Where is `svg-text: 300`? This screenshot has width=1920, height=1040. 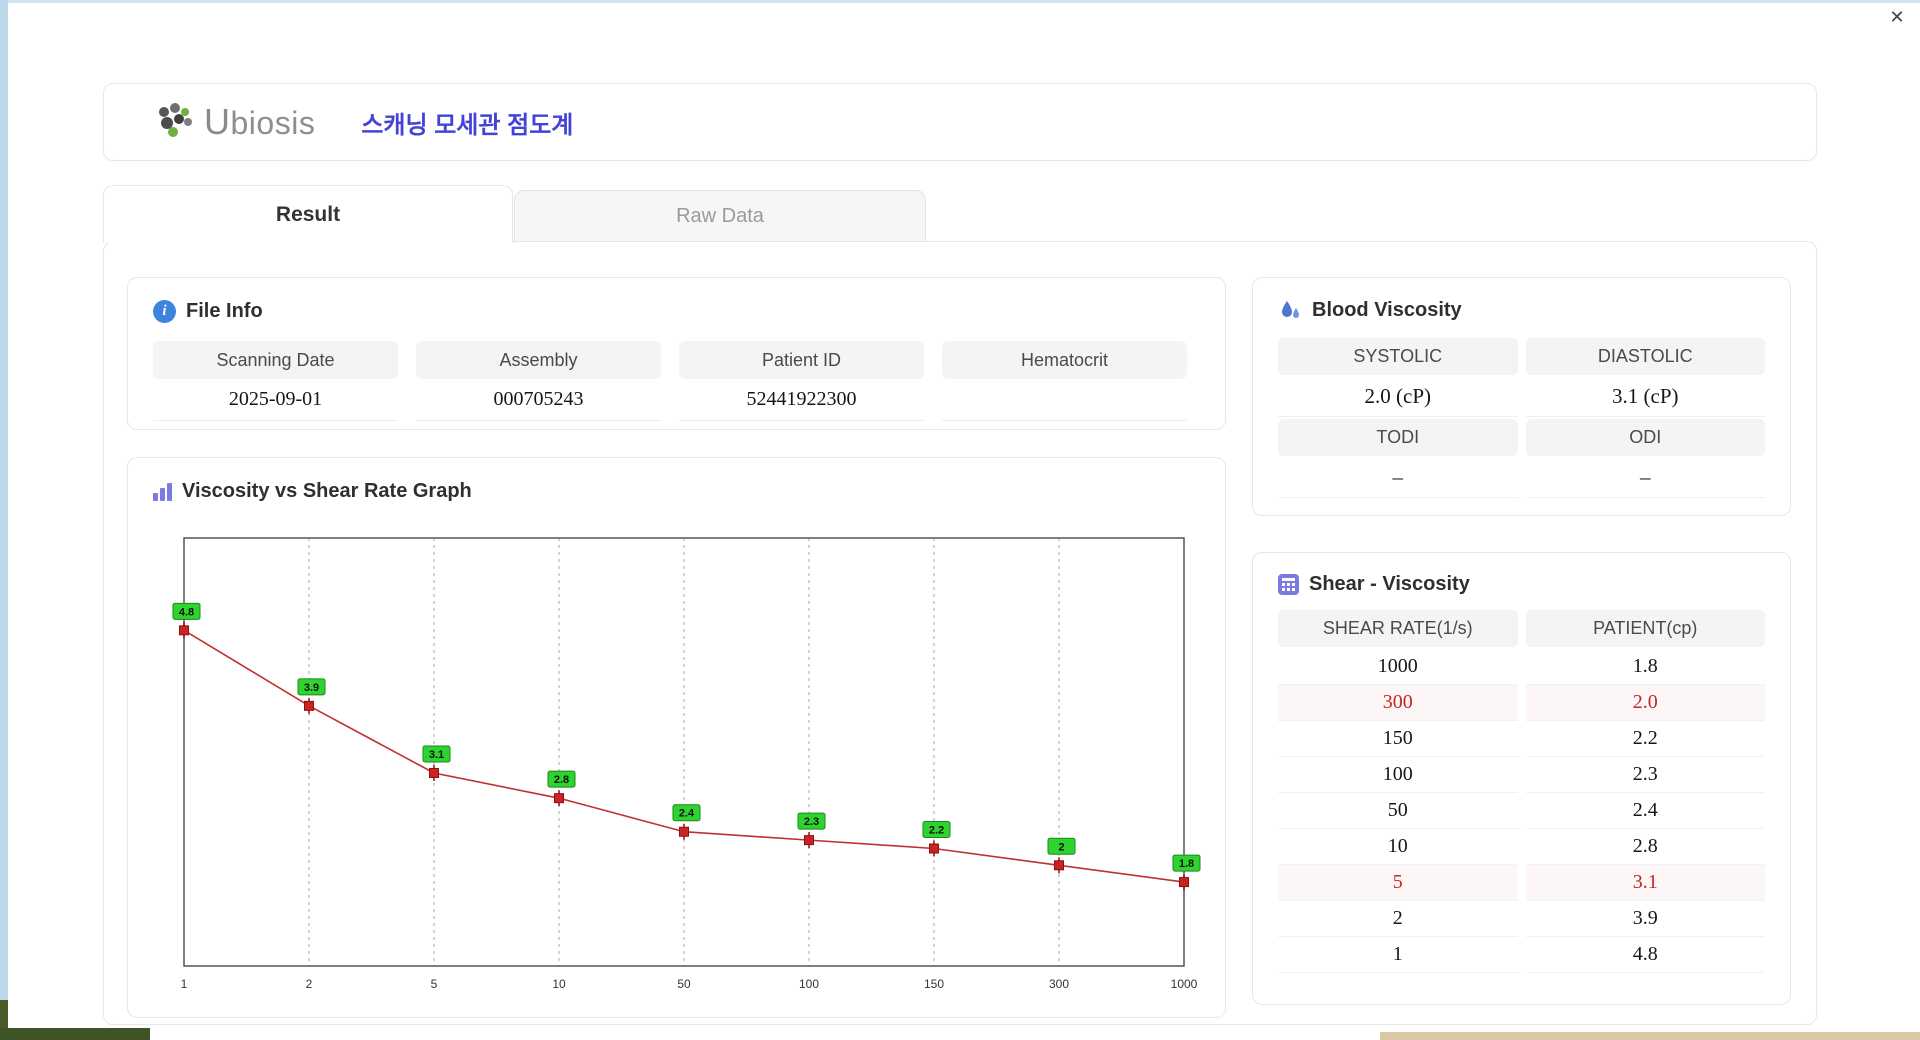 svg-text: 300 is located at coordinates (1059, 984).